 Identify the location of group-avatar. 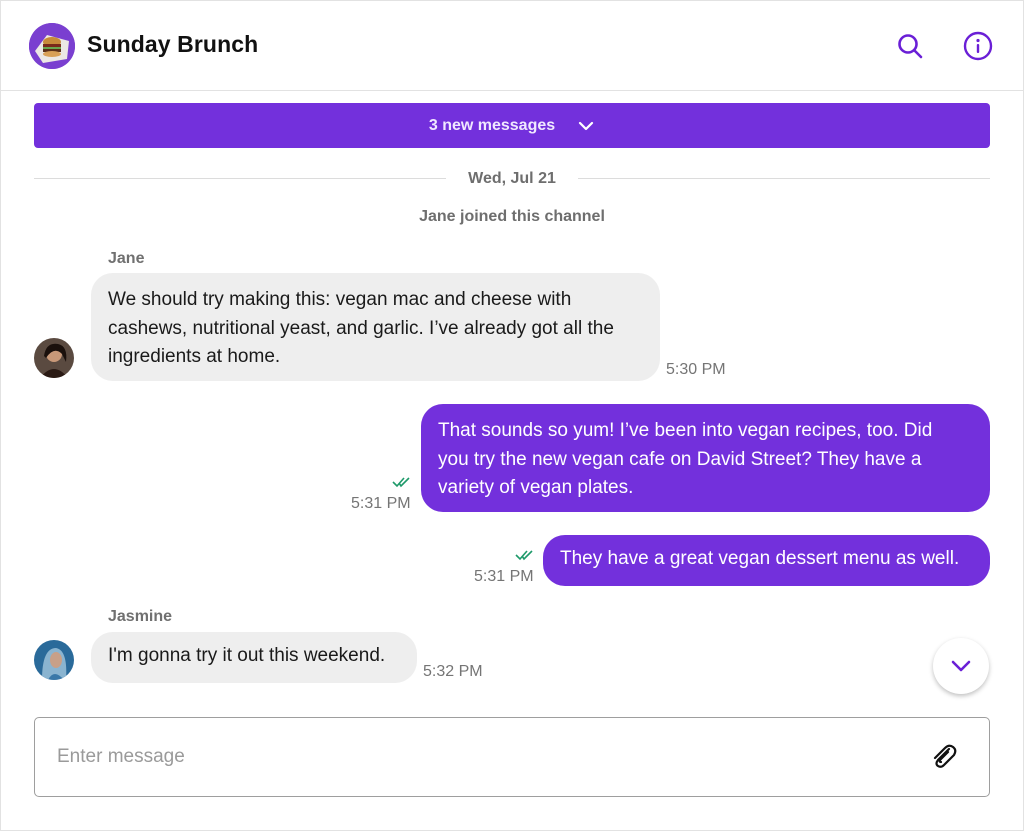
(52, 46).